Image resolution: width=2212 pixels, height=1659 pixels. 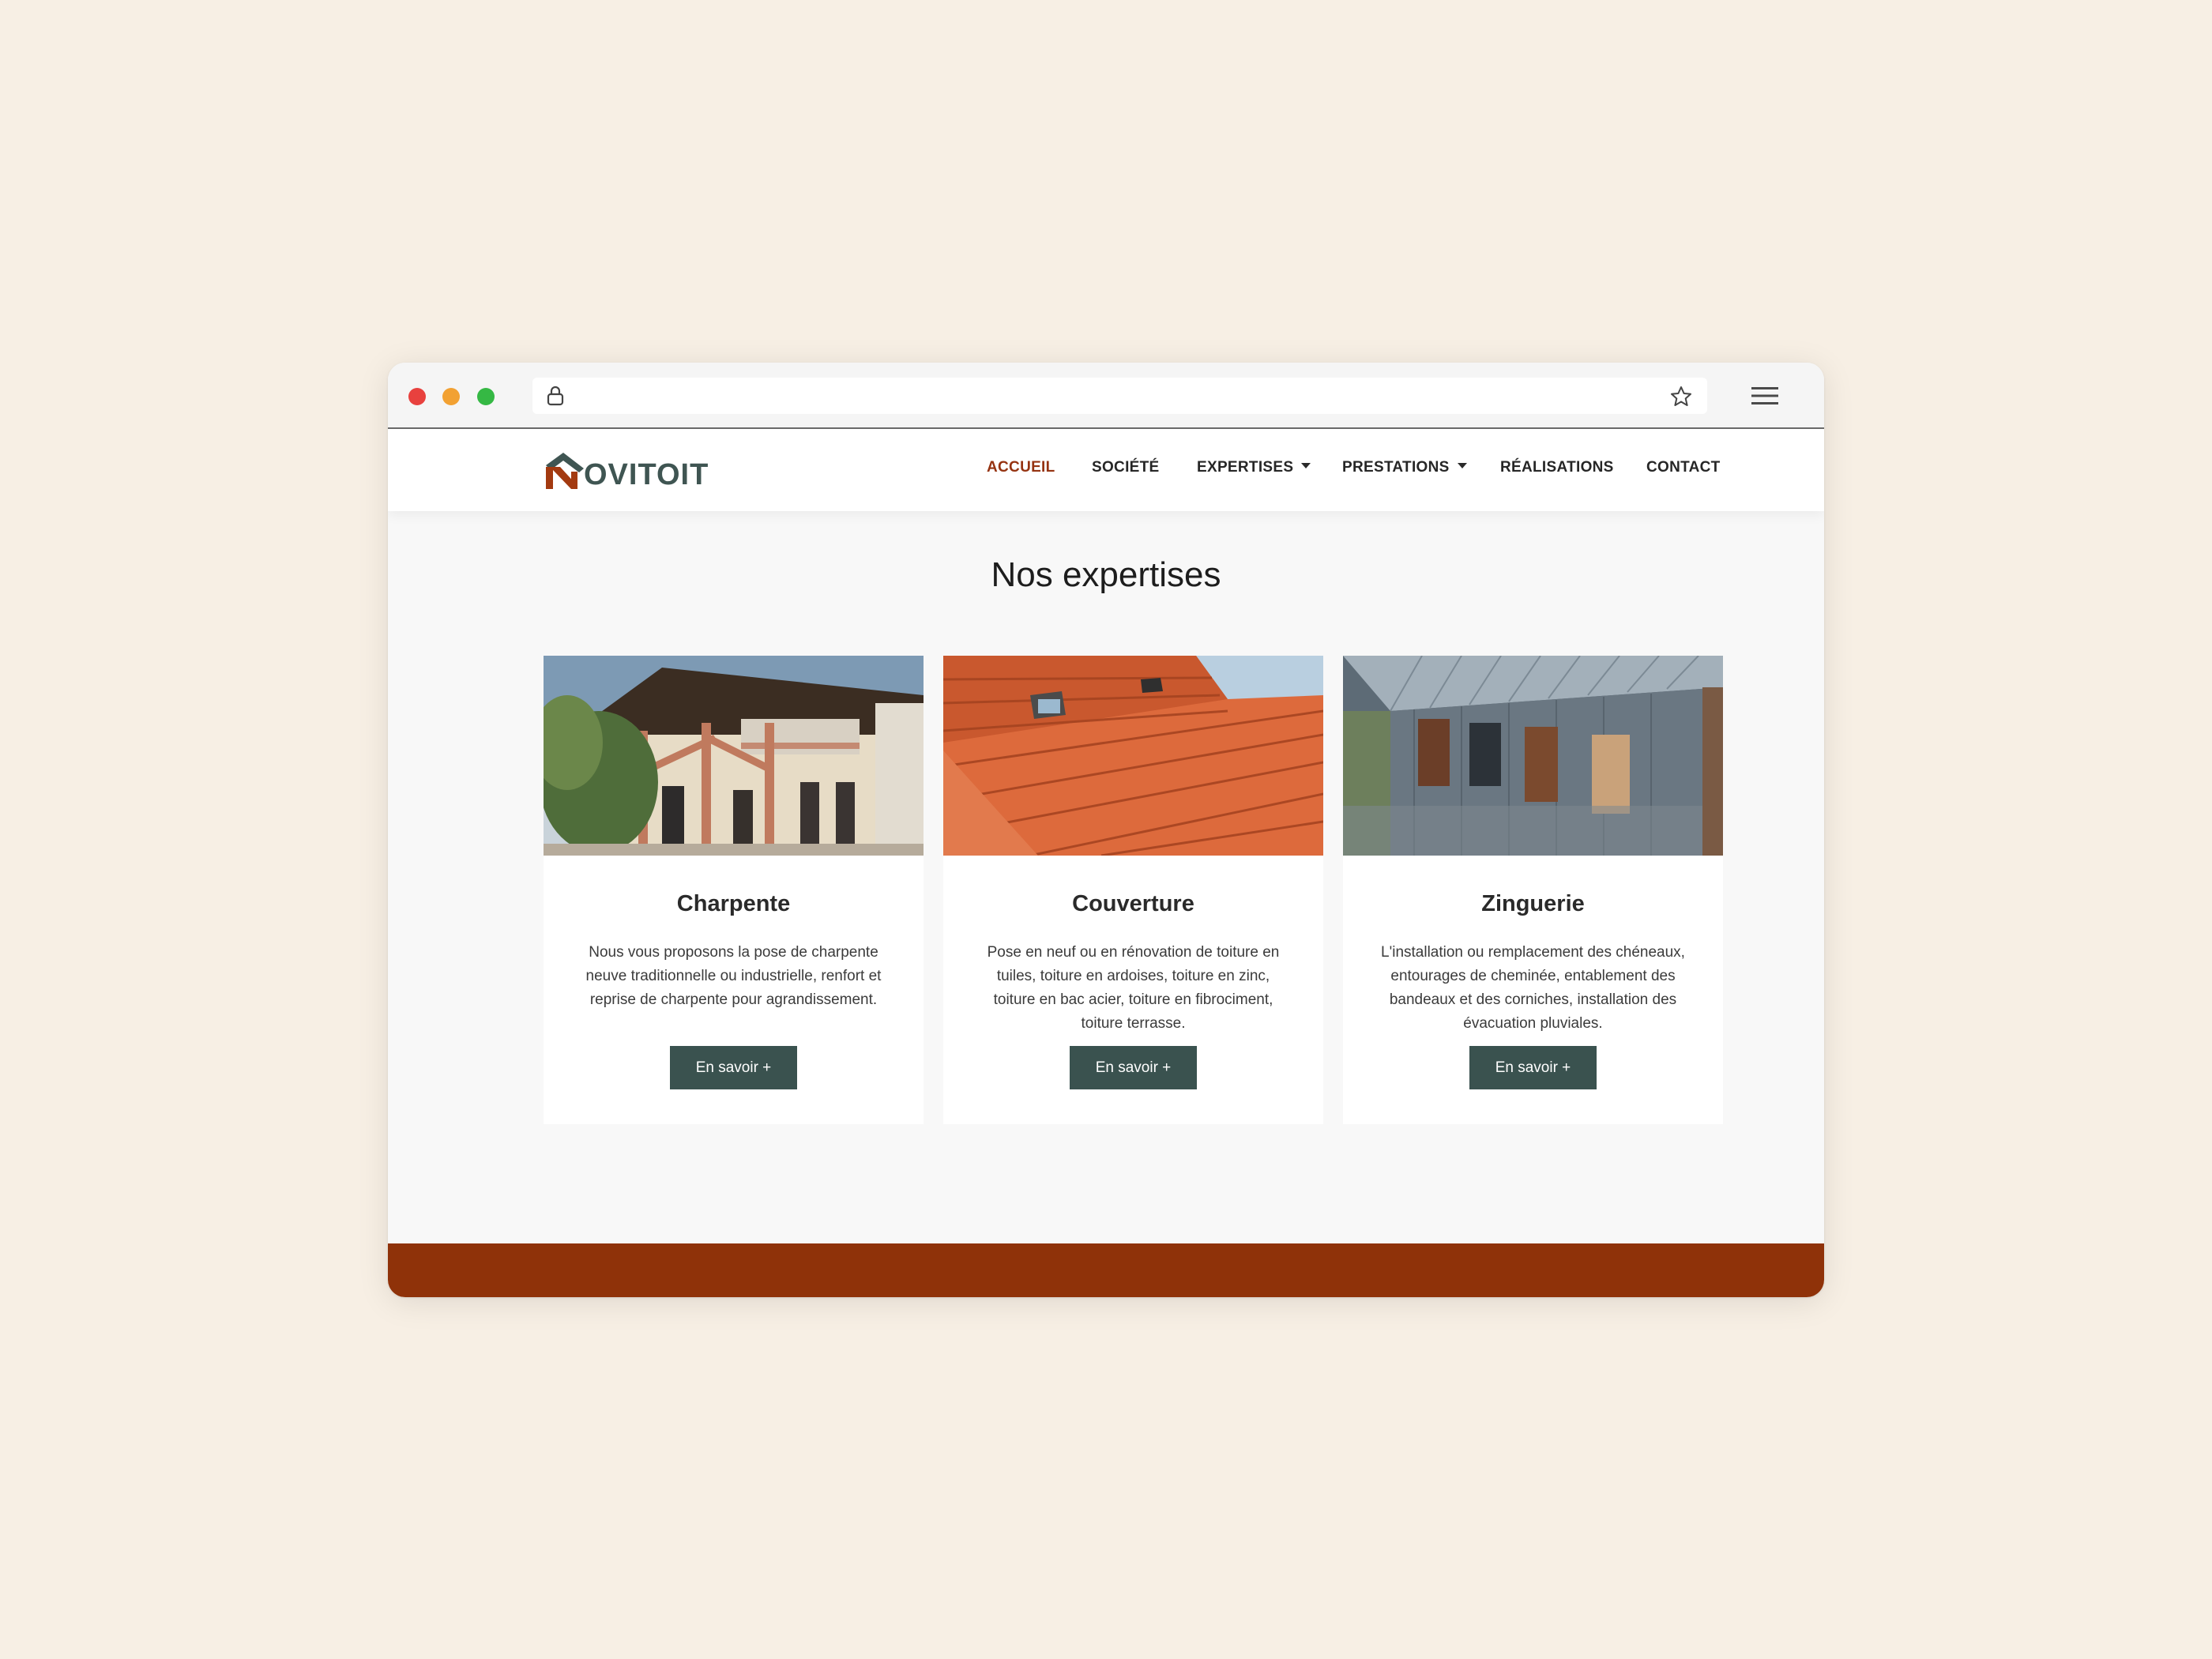 I want to click on nav-realisations: RÉALISATIONS, so click(x=1557, y=468).